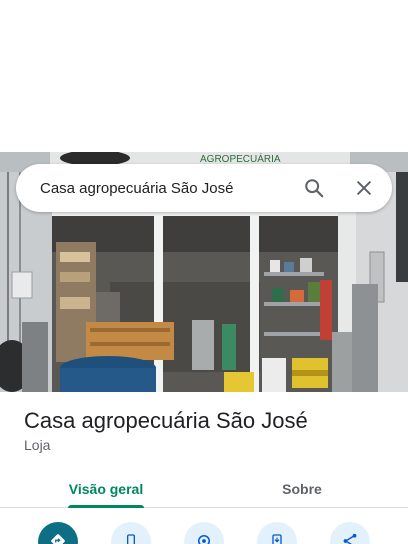 The image size is (408, 544). I want to click on search-bar: Casa agropecuária São José, so click(204, 188).